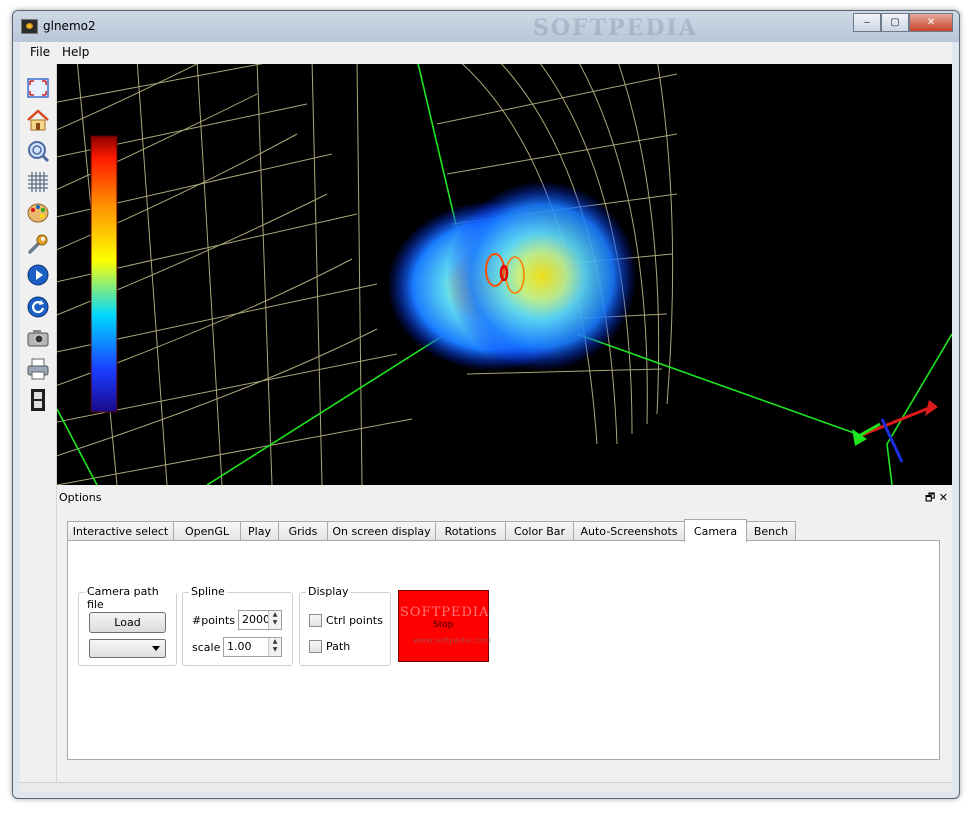  Describe the element at coordinates (40, 52) in the screenshot. I see `menu-file: File` at that location.